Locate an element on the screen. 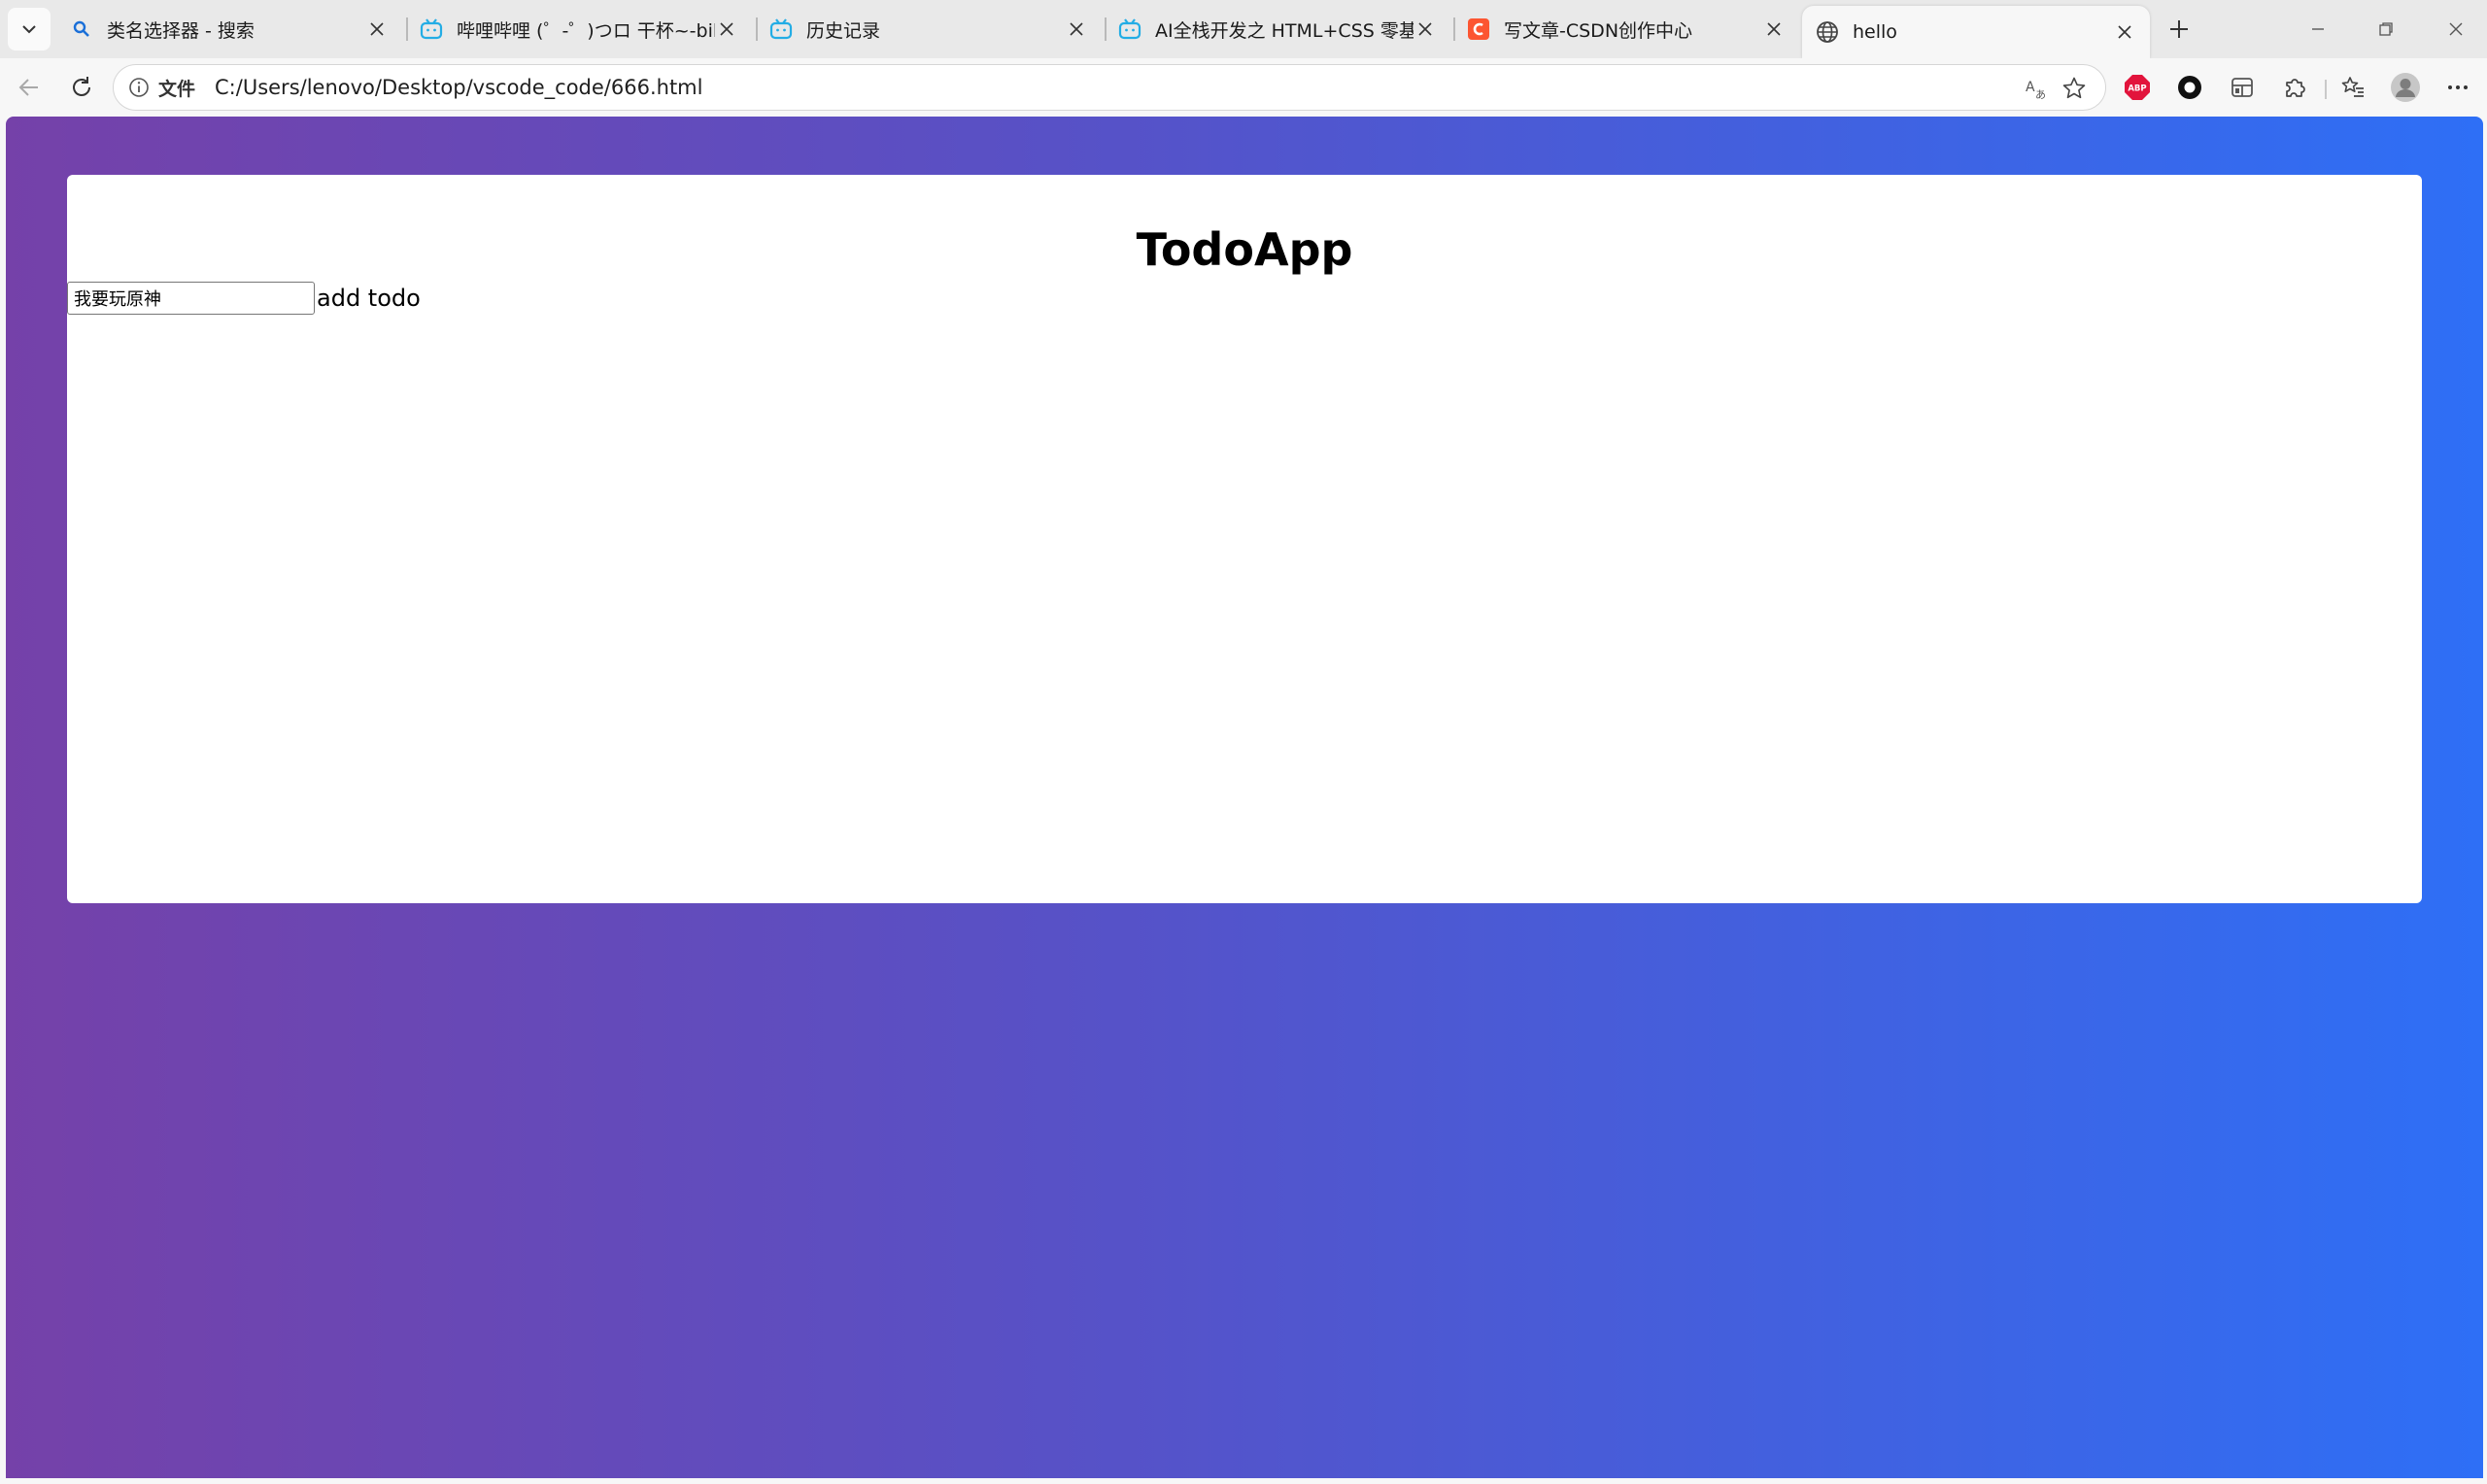 This screenshot has height=1484, width=2487. svg-text: あ is located at coordinates (2040, 94).